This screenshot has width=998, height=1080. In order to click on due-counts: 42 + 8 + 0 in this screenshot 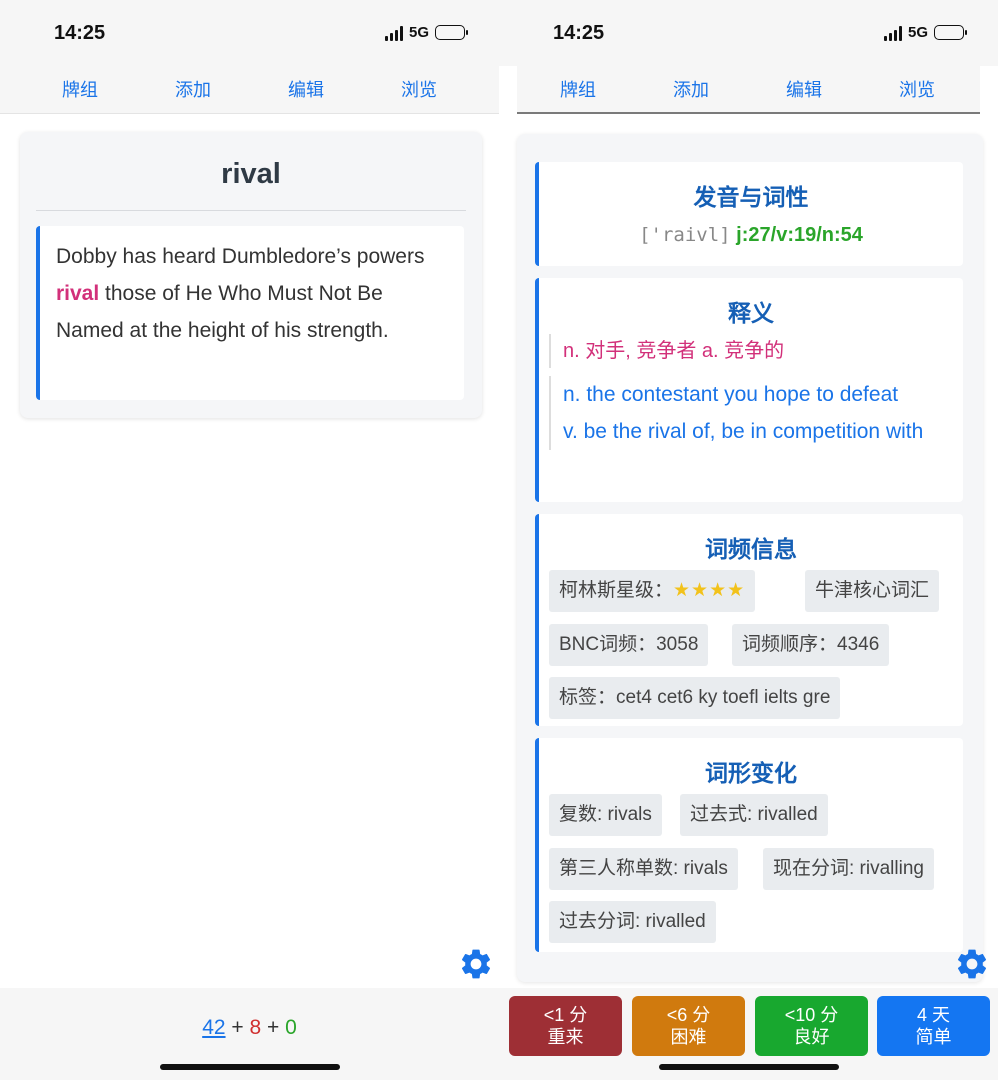, I will do `click(249, 1028)`.